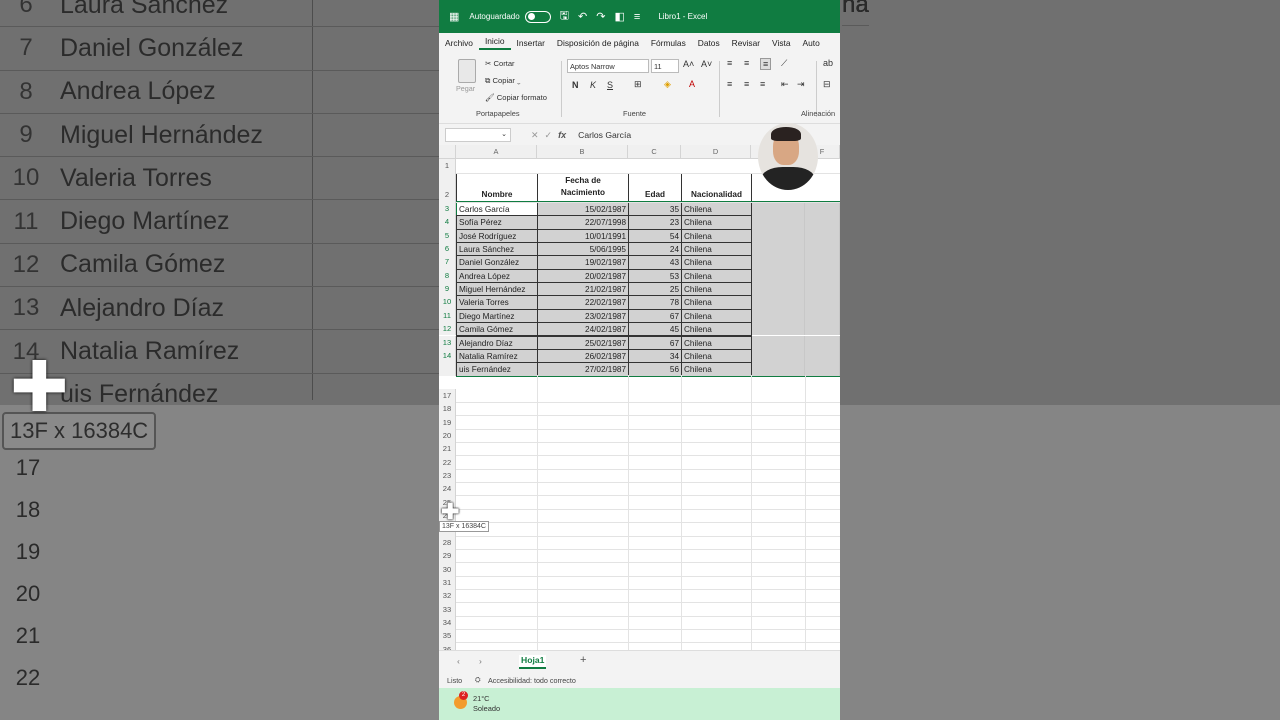 This screenshot has width=1280, height=720. Describe the element at coordinates (516, 97) in the screenshot. I see `format-painter-button: 🖌 Copiar formato` at that location.